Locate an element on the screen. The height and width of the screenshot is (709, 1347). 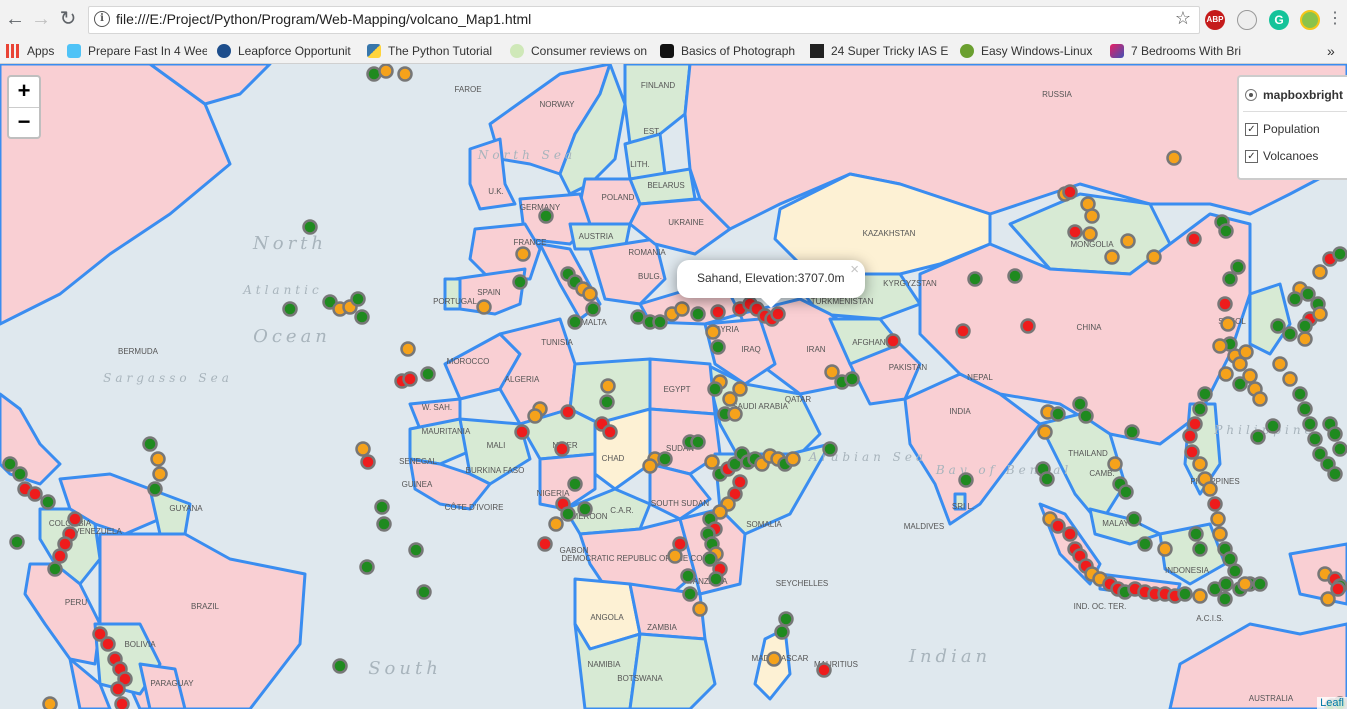
attribution: Leafl is located at coordinates (1332, 703).